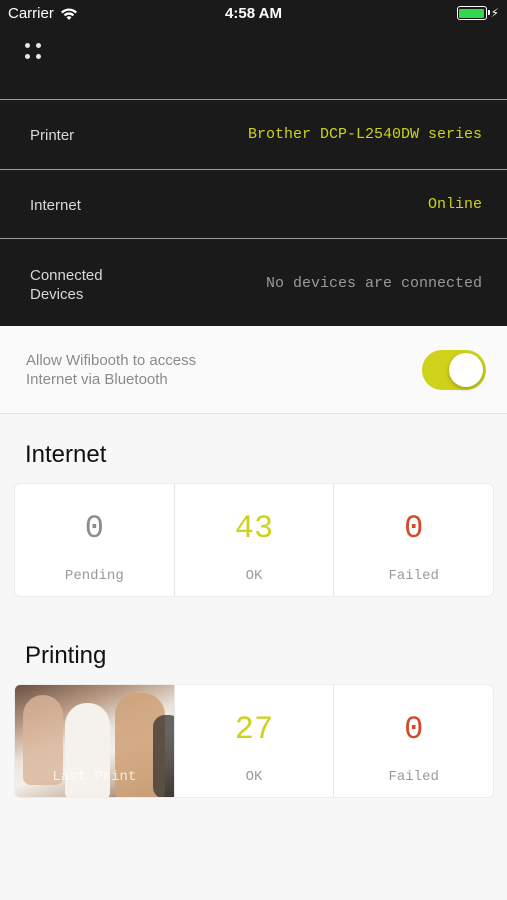 Image resolution: width=507 pixels, height=900 pixels. I want to click on internet-failed-count: 0, so click(414, 528).